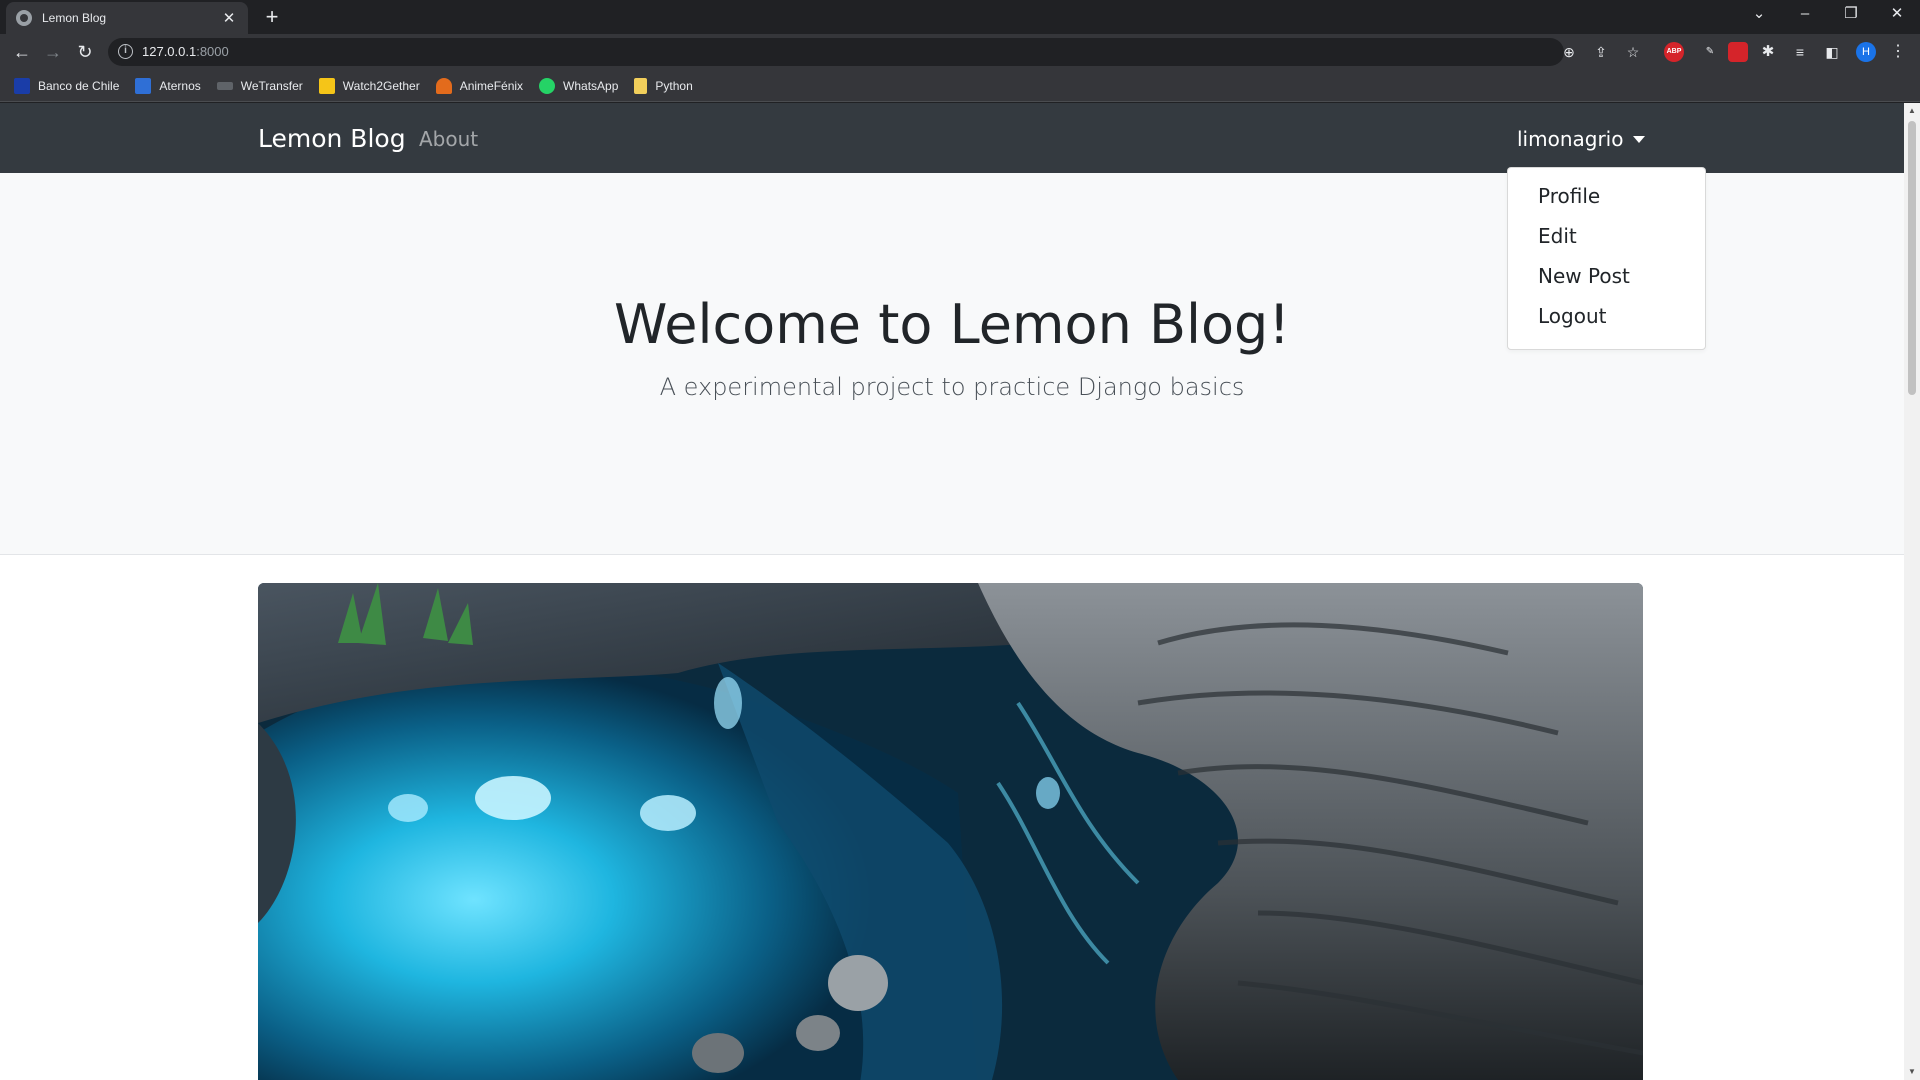 The image size is (1920, 1080). I want to click on url-text: 127.0.0.1:8000, so click(185, 51).